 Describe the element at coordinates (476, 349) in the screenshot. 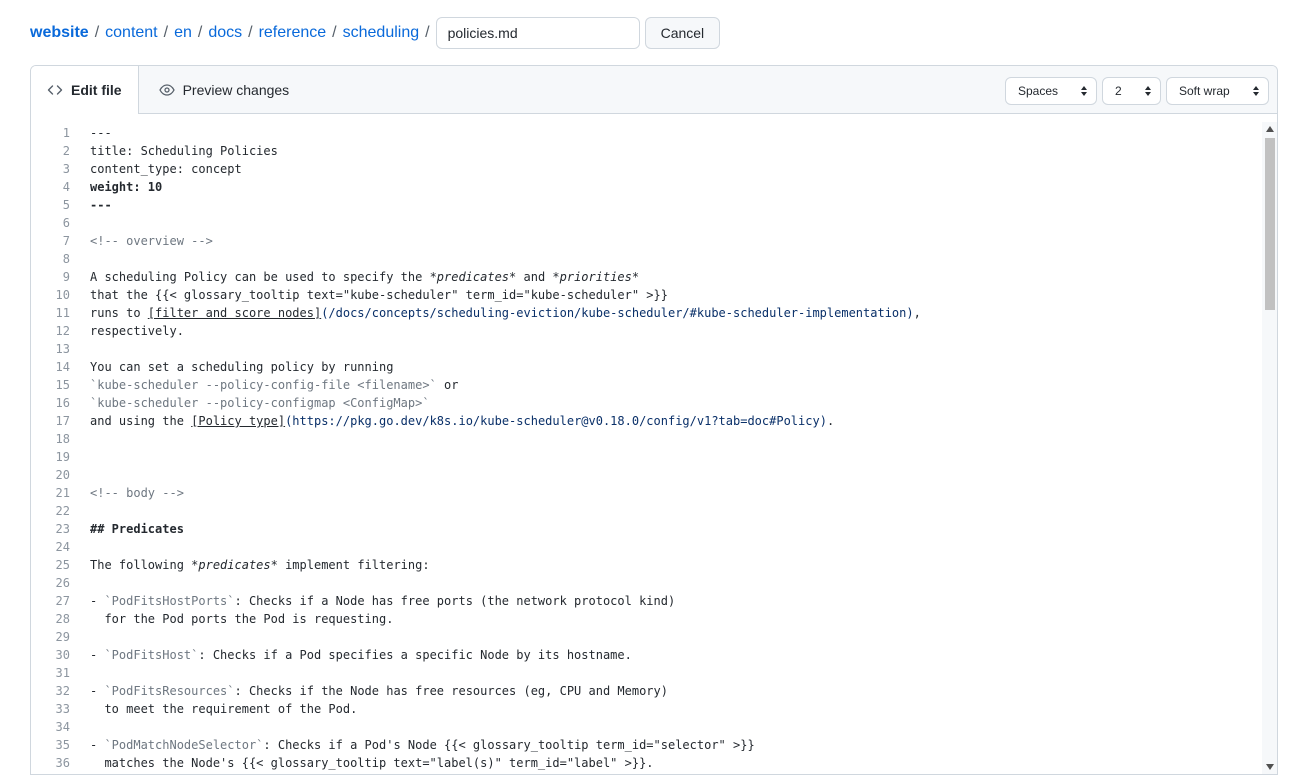

I see `code-line: 13` at that location.